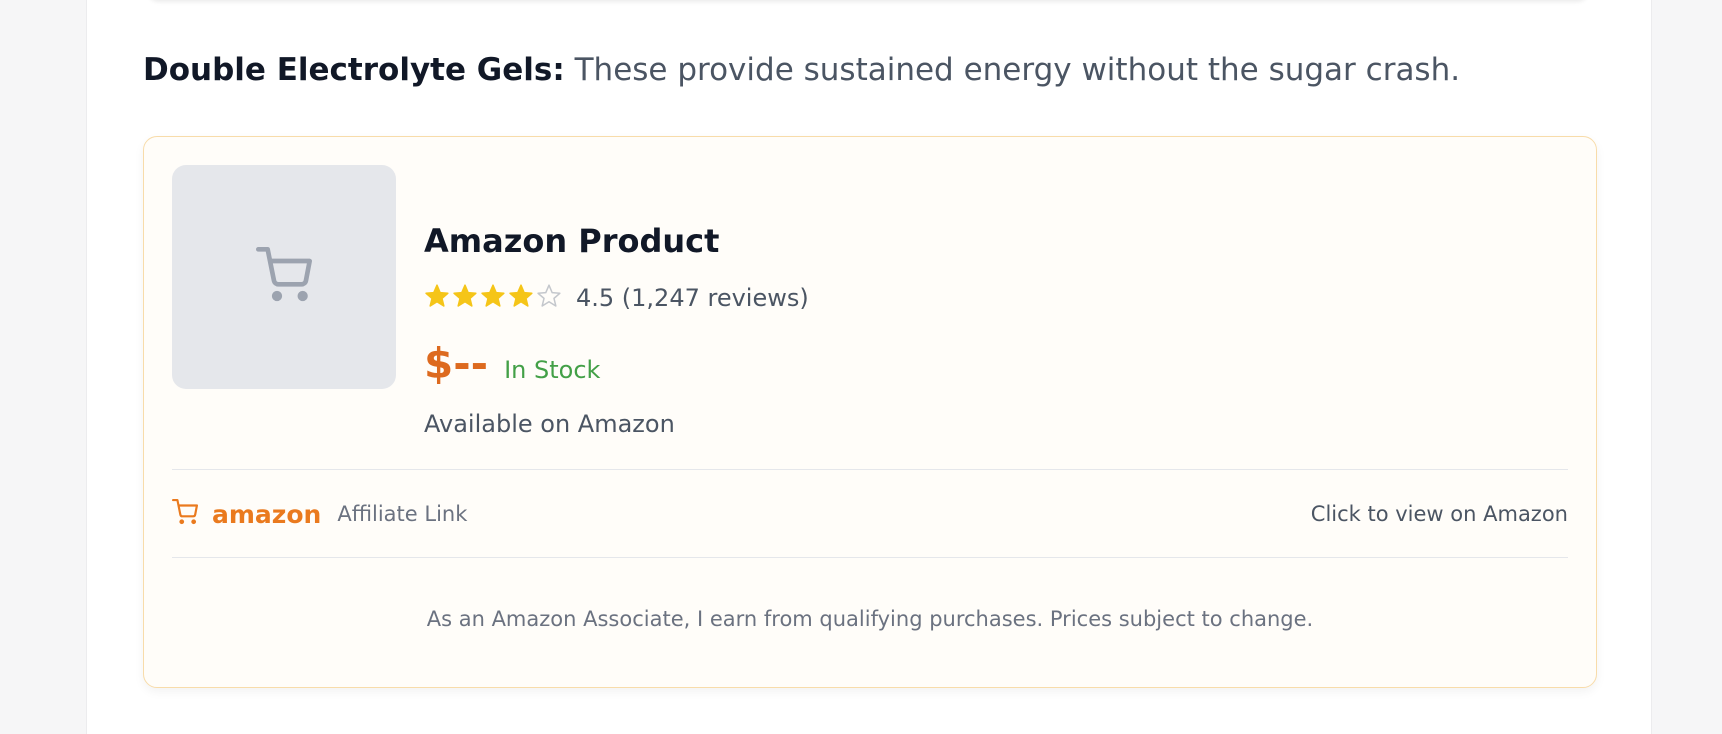 Image resolution: width=1722 pixels, height=734 pixels. I want to click on lead-label: Double Electrolyte Gels:, so click(354, 70).